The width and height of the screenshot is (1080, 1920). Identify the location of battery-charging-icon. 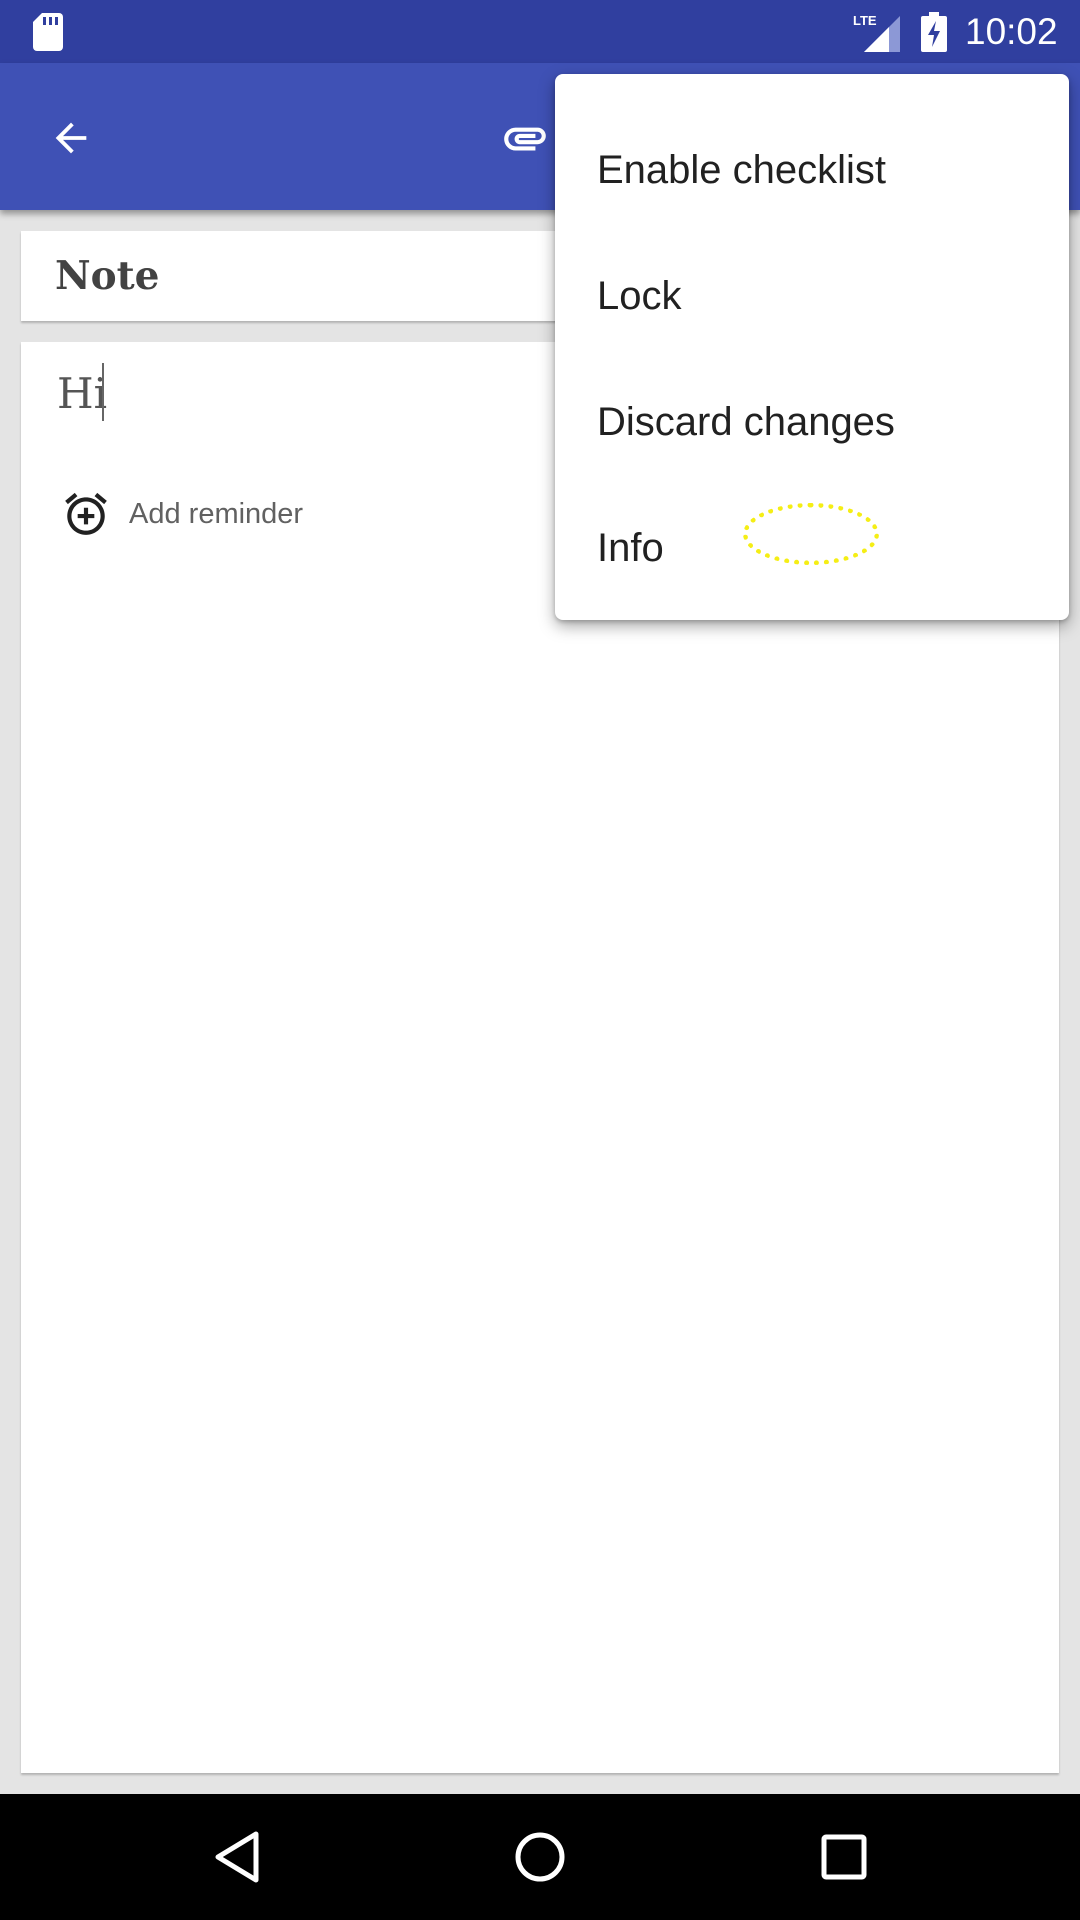
(934, 32).